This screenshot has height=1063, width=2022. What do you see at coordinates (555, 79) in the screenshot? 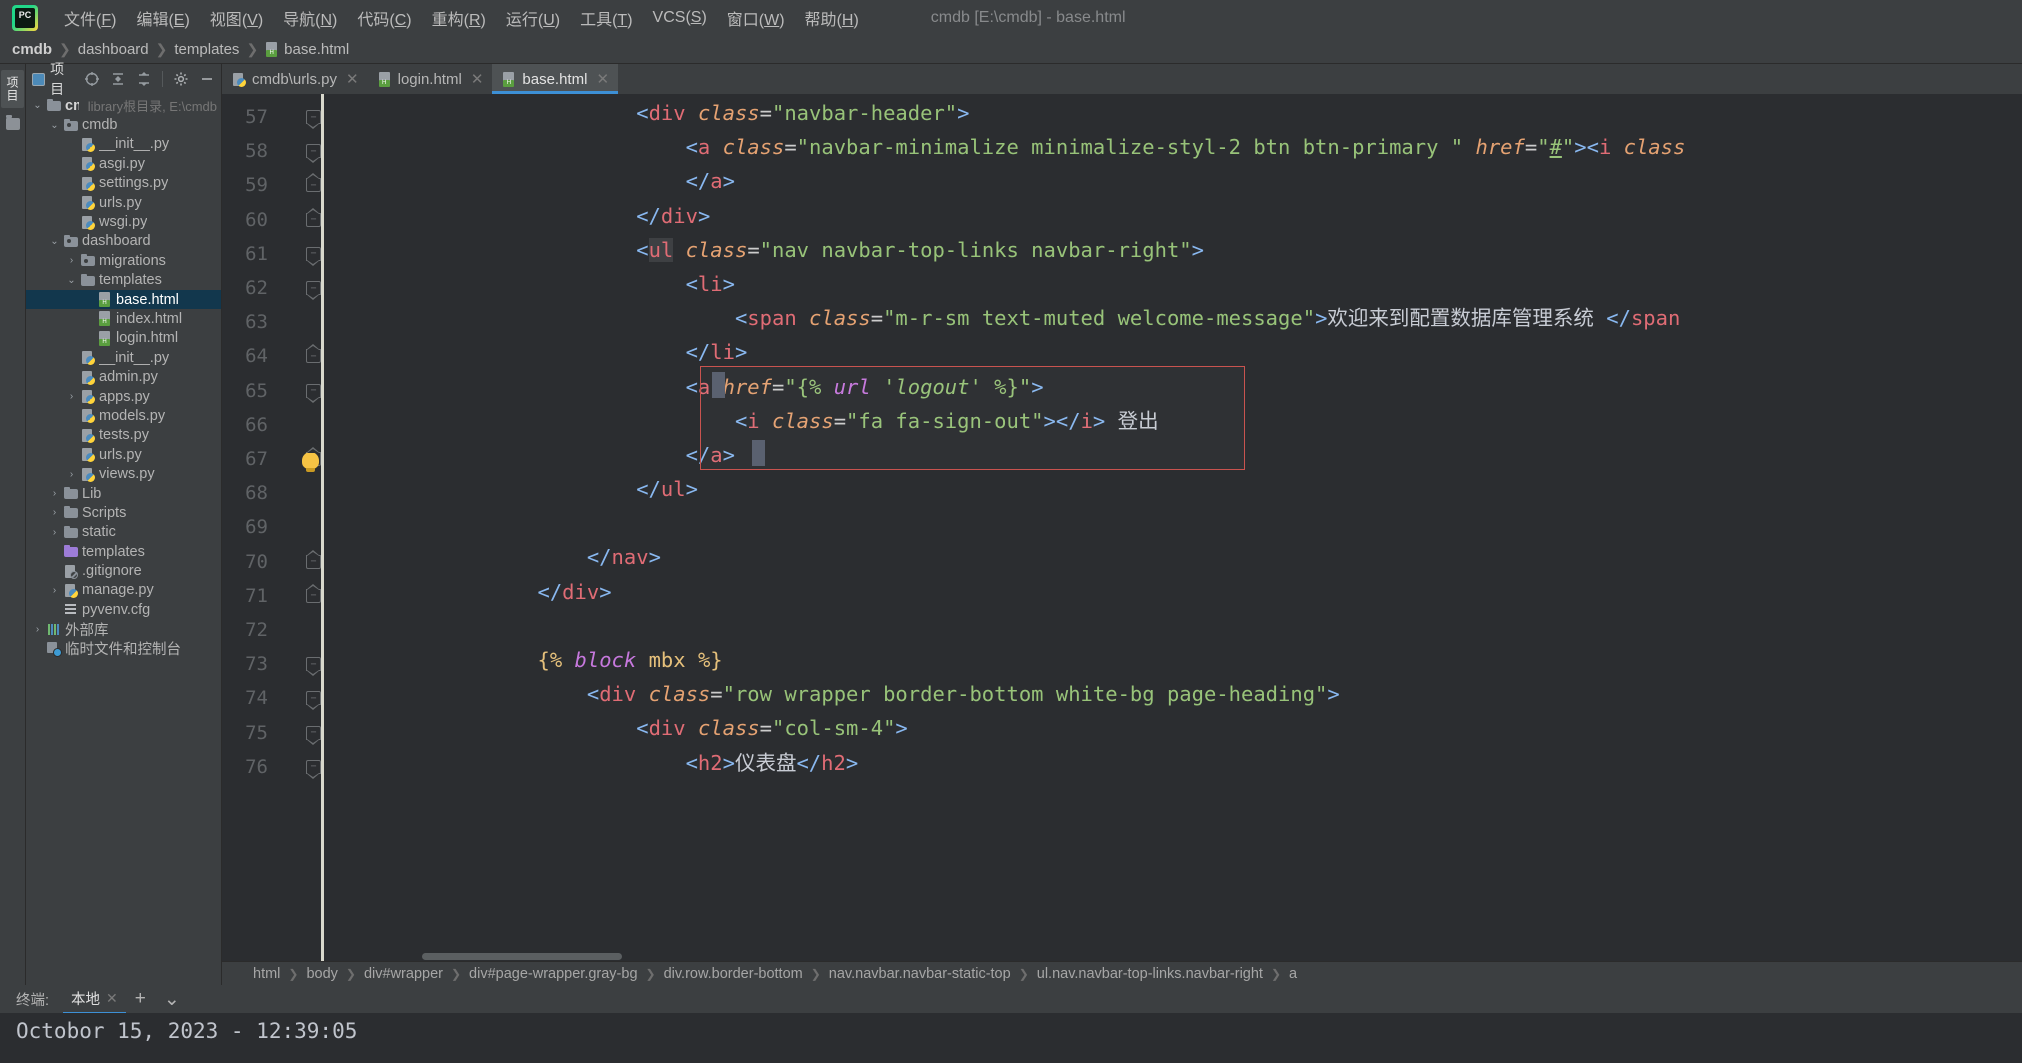
I see `editor-tab-base.html: Hbase.html ✕` at bounding box center [555, 79].